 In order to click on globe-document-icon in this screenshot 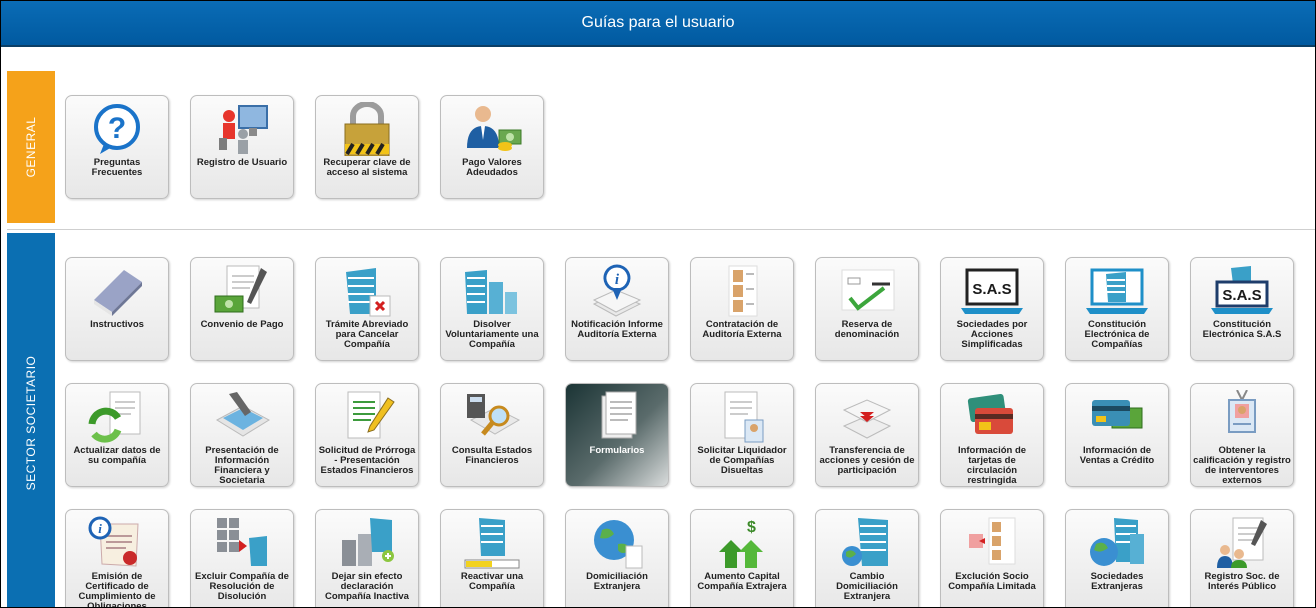, I will do `click(617, 543)`.